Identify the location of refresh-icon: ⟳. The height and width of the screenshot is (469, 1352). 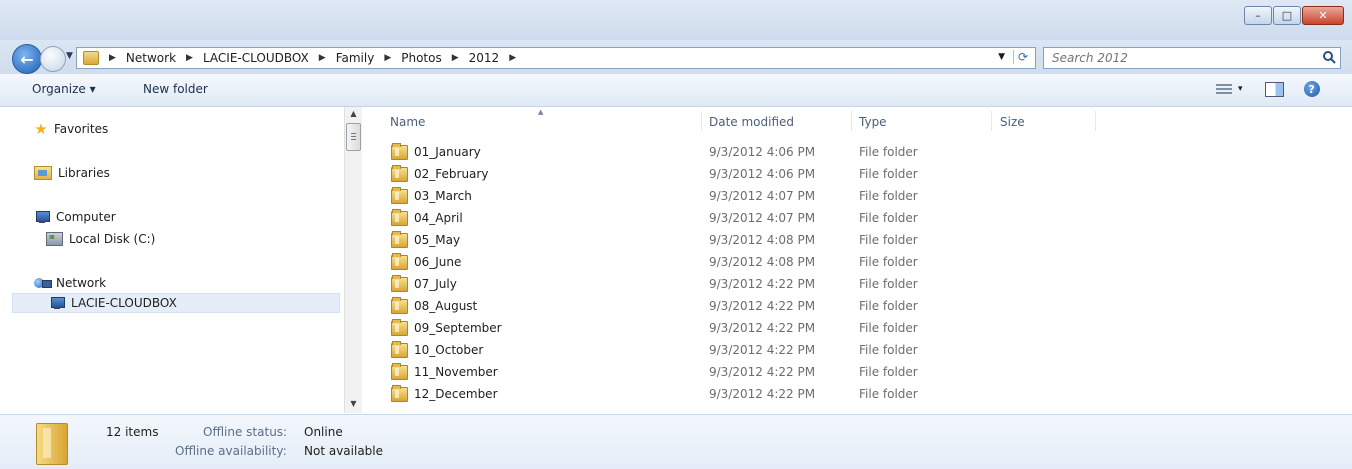
(1022, 57).